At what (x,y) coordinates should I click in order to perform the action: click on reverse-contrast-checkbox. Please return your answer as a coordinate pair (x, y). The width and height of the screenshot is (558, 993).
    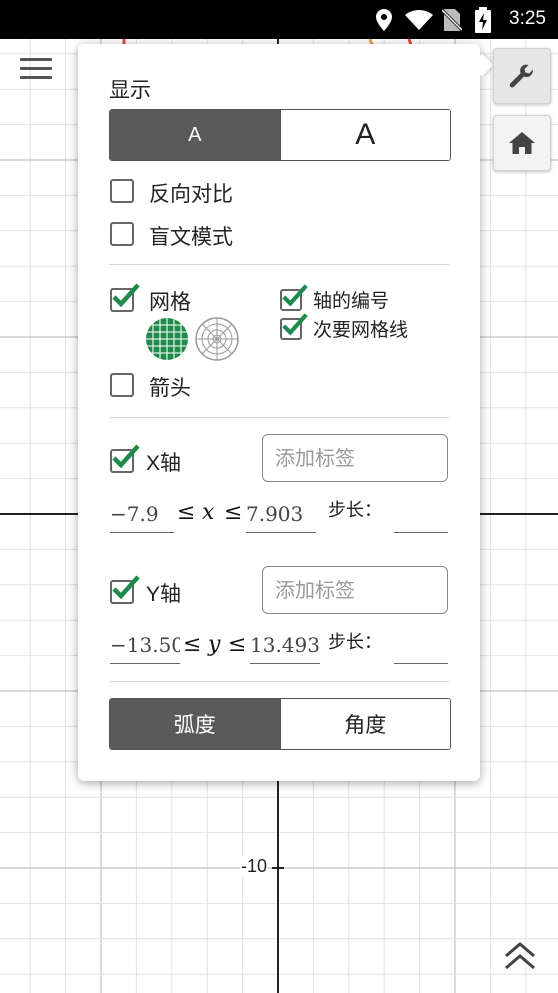
    Looking at the image, I should click on (122, 191).